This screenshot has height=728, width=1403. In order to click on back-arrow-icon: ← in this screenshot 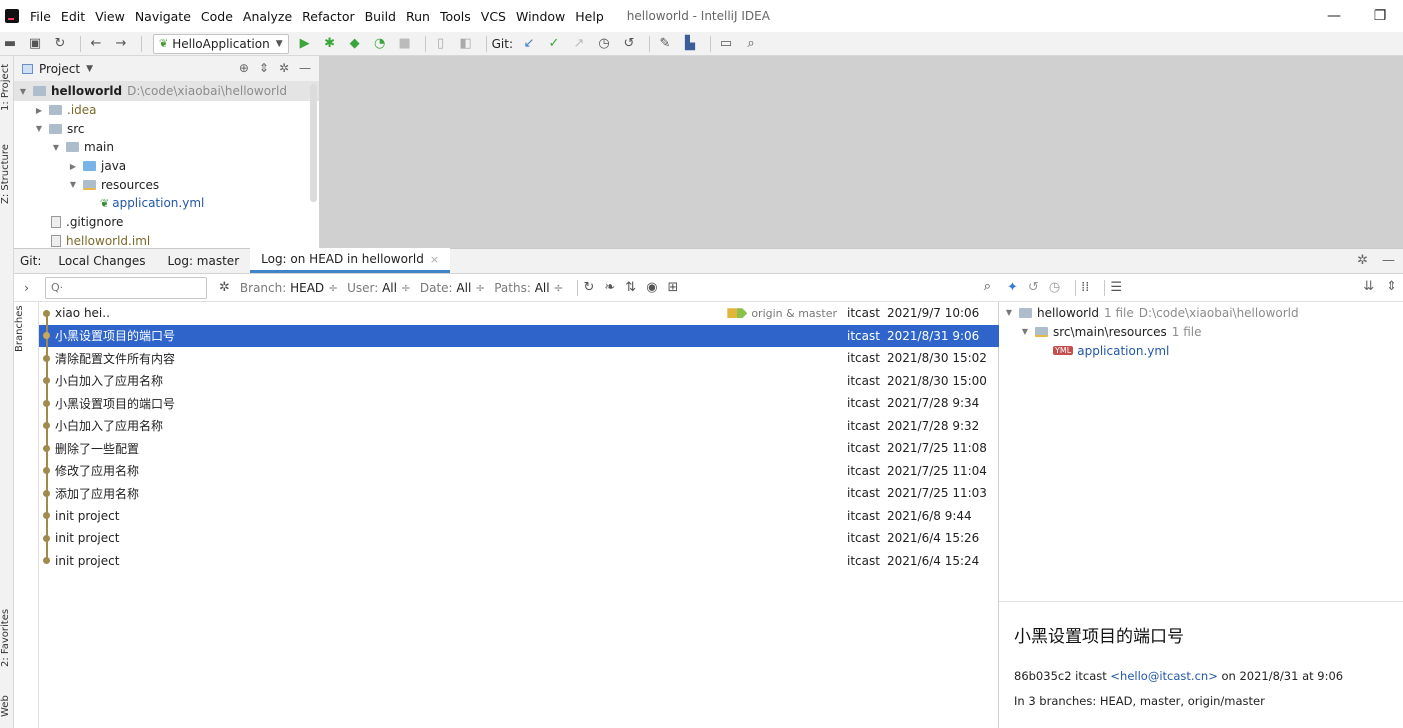, I will do `click(96, 44)`.